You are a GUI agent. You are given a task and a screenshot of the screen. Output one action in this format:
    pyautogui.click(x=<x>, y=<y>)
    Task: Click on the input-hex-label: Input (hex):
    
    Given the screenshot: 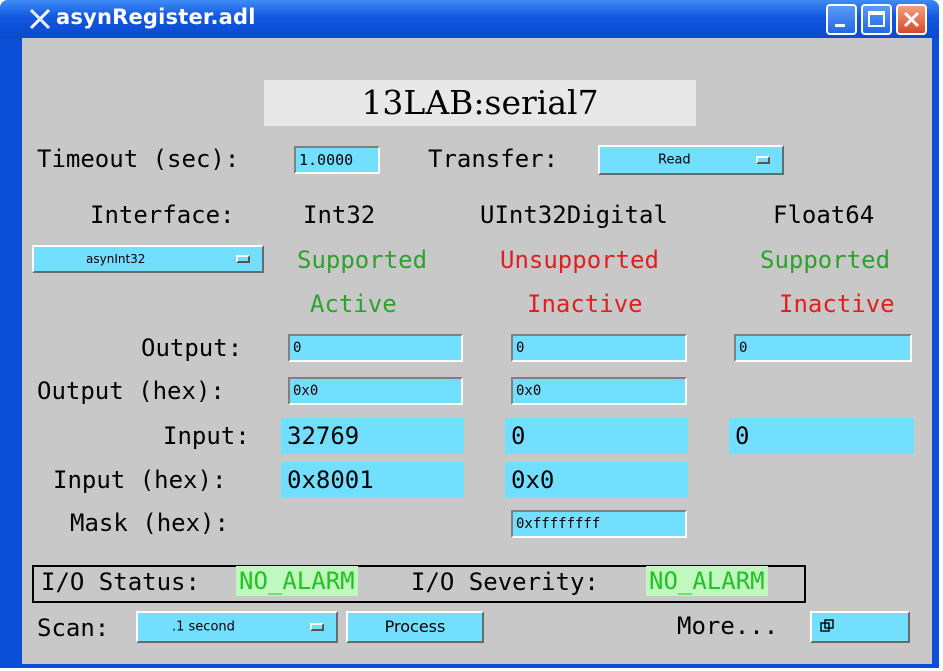 What is the action you would take?
    pyautogui.click(x=140, y=480)
    